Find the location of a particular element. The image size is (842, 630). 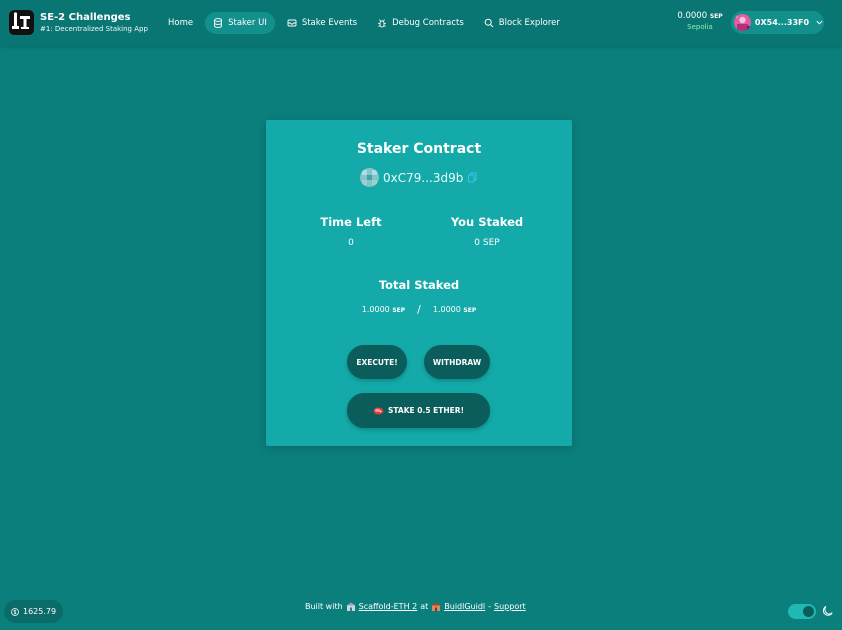

nav-home: Home is located at coordinates (180, 23).